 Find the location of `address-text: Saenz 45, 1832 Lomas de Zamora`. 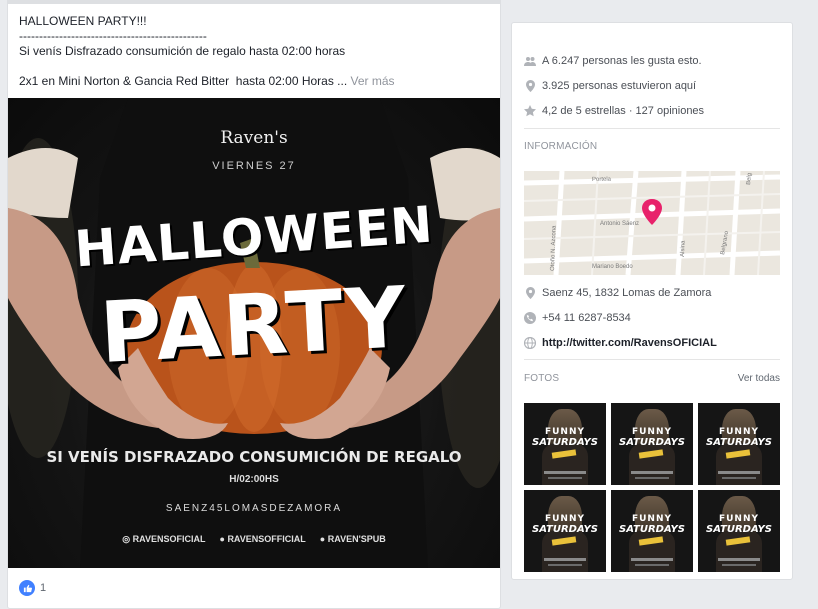

address-text: Saenz 45, 1832 Lomas de Zamora is located at coordinates (626, 293).